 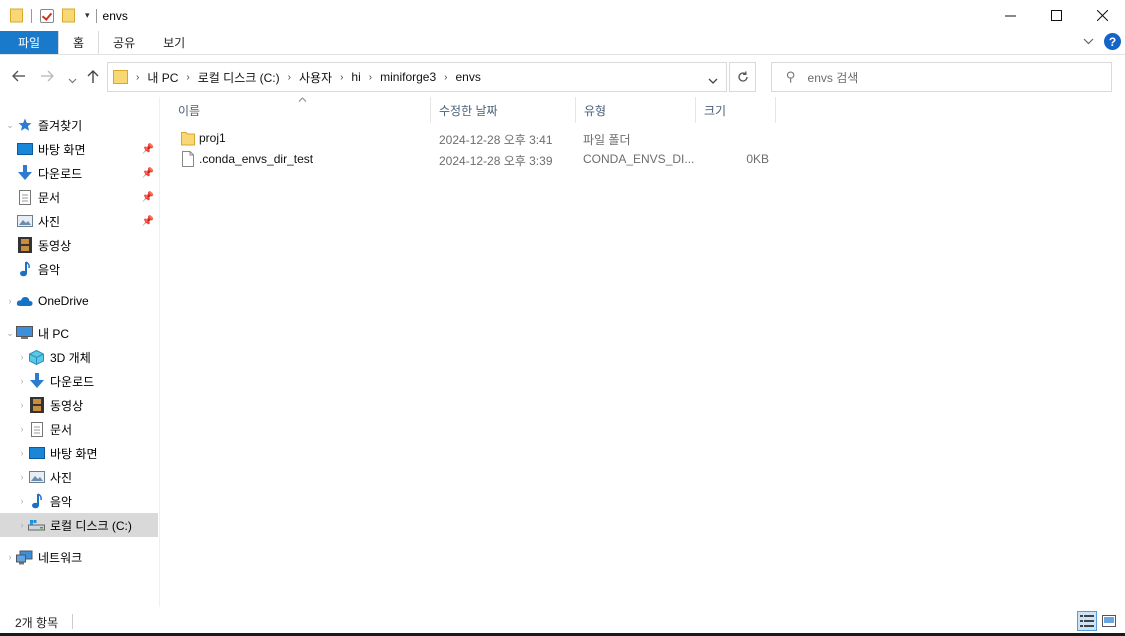 What do you see at coordinates (79, 333) in the screenshot?
I see `nav-this-pc: ⌄ 내 PC` at bounding box center [79, 333].